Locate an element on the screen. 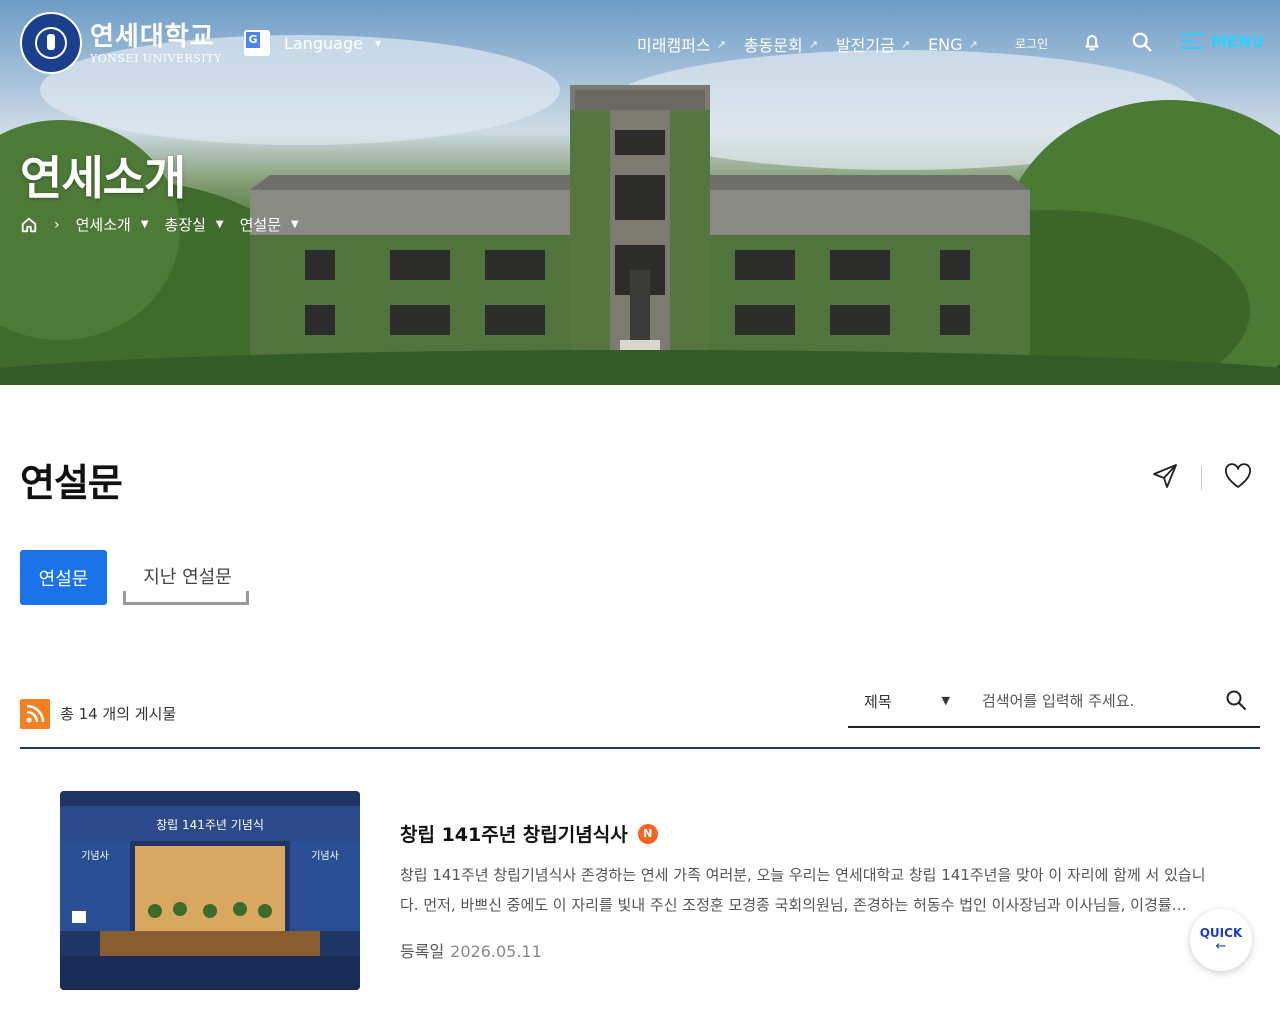 This screenshot has height=1024, width=1280. yonsei-logo: 연세대학교 YONSEI UNIVERSITY is located at coordinates (121, 43).